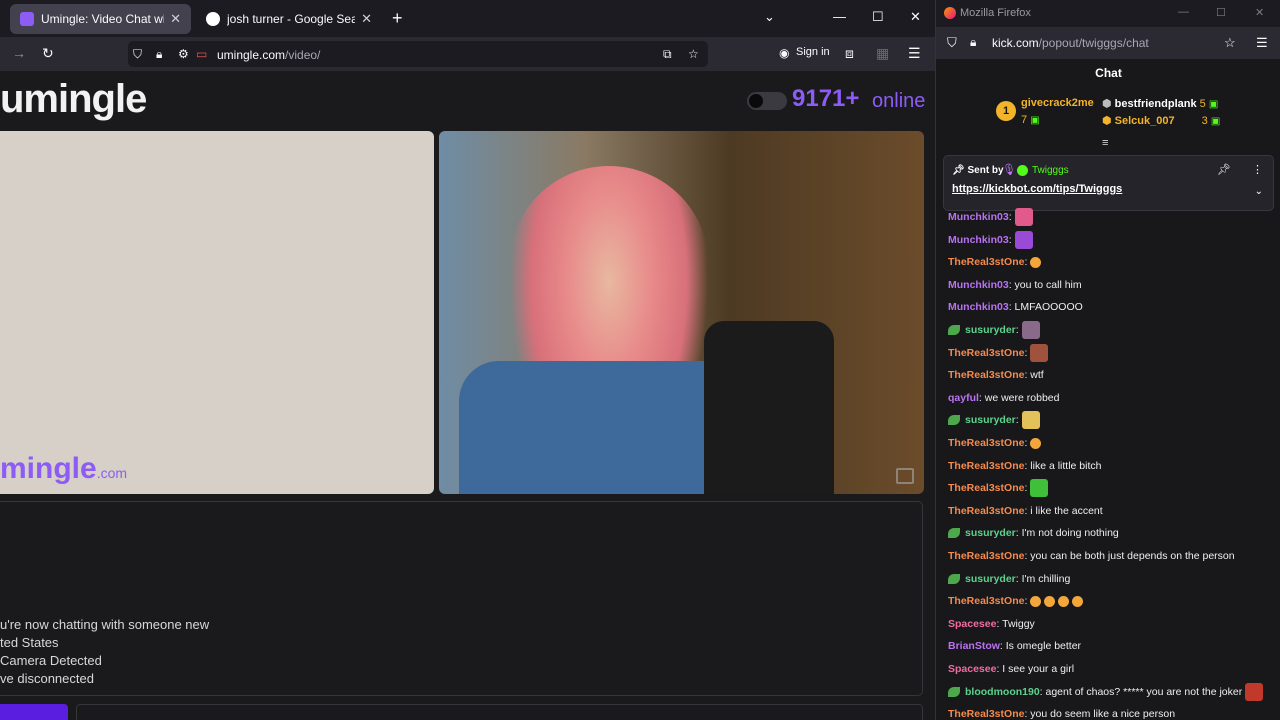  I want to click on url-bar: ⛉ 🔒︎ kick.com/popout/twigggs/chat ☆ ☰, so click(1108, 43).